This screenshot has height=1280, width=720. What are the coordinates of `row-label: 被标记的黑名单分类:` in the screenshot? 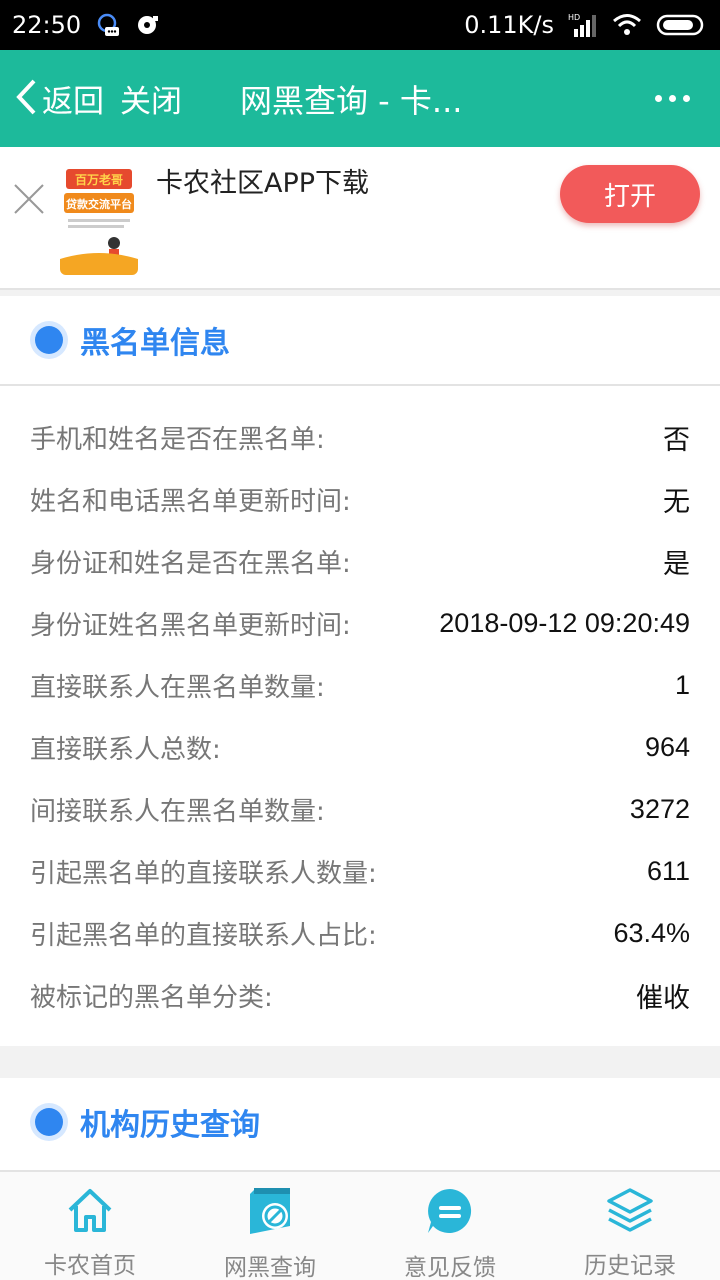 It's located at (151, 997).